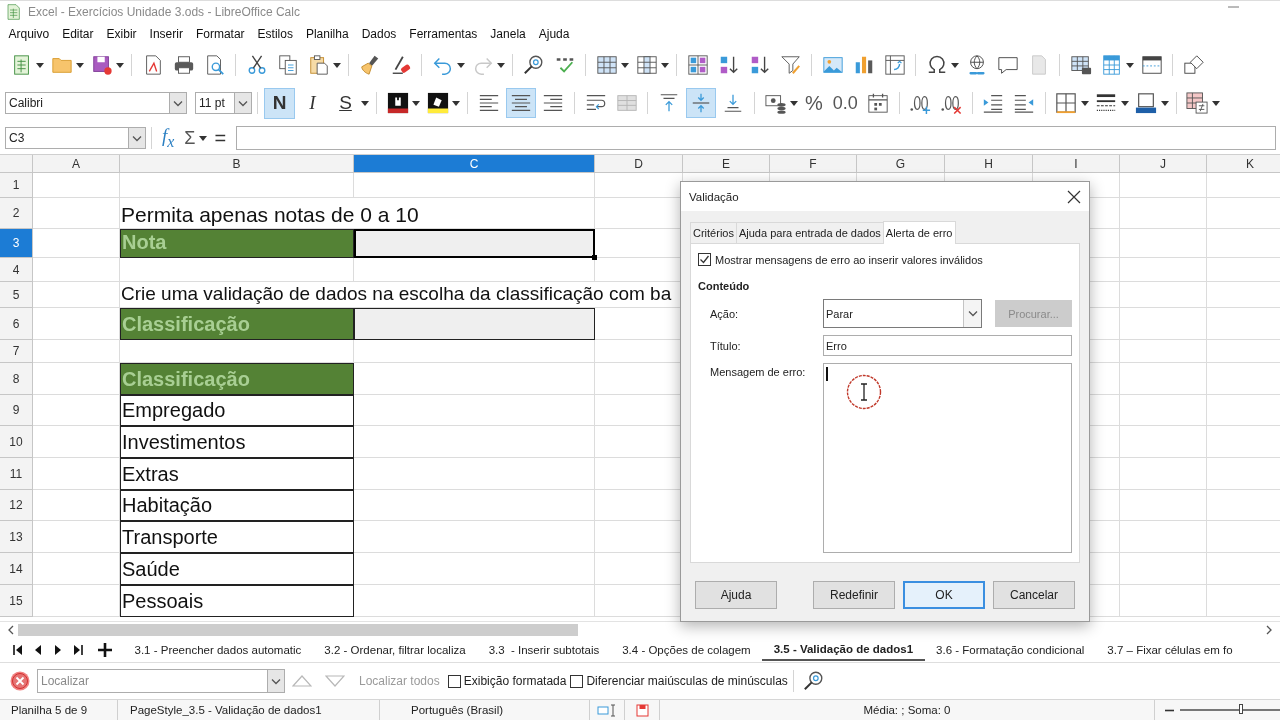 This screenshot has width=1280, height=720. What do you see at coordinates (1241, 709) in the screenshot?
I see `zoom-slider-thumb` at bounding box center [1241, 709].